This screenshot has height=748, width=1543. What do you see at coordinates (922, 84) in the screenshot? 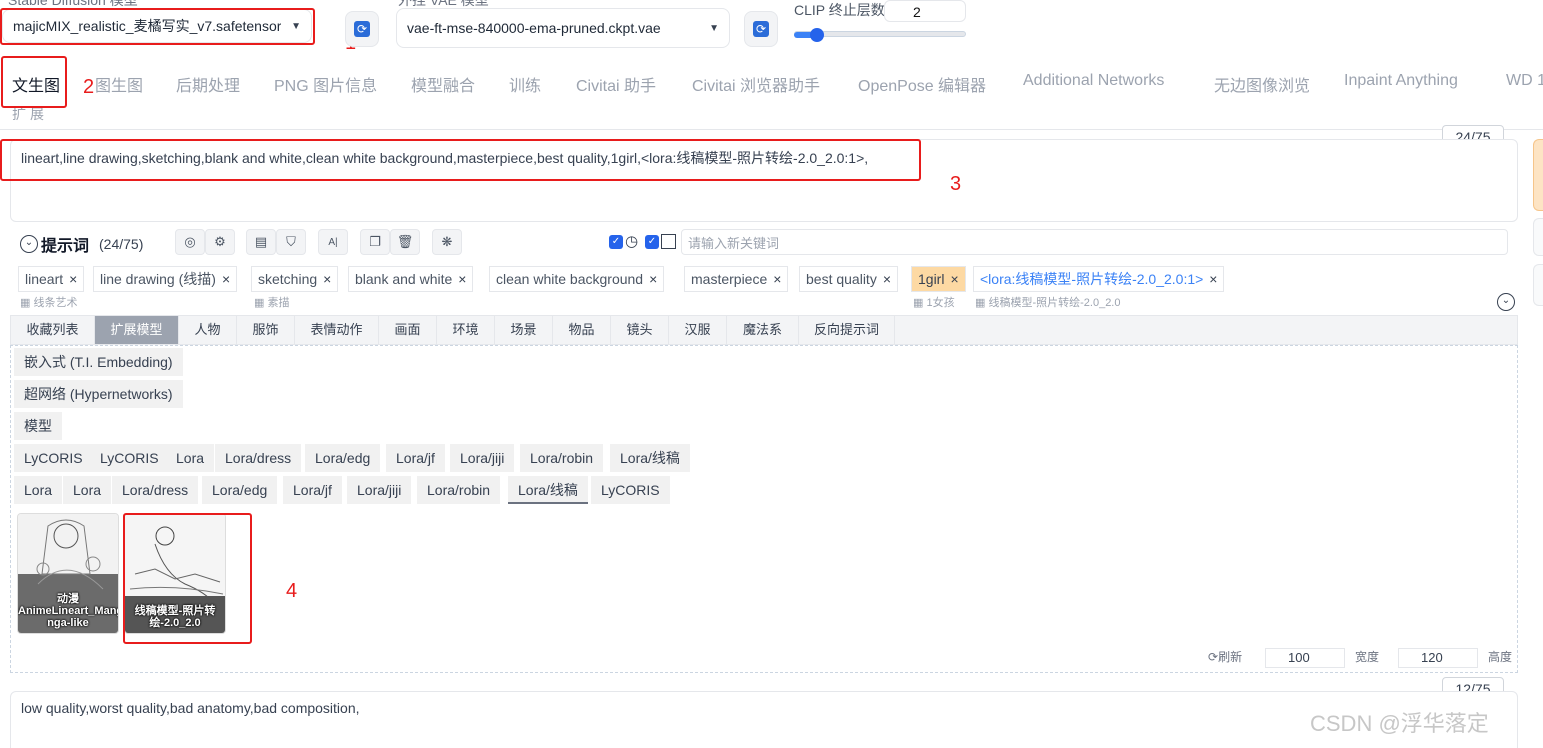
I see `tab-8: OpenPose 编辑器` at bounding box center [922, 84].